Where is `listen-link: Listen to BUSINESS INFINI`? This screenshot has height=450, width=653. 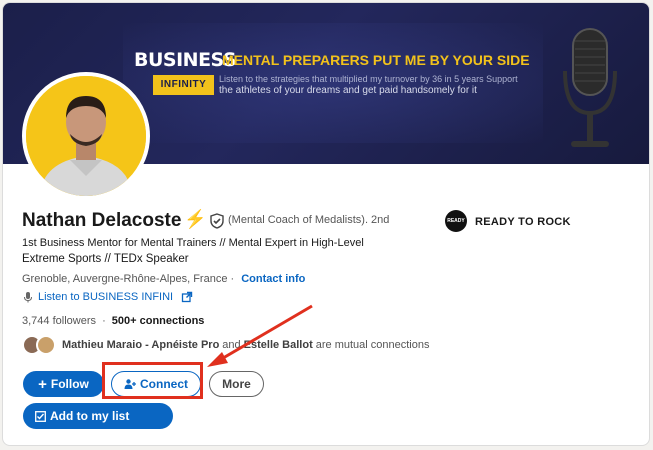 listen-link: Listen to BUSINESS INFINI is located at coordinates (107, 297).